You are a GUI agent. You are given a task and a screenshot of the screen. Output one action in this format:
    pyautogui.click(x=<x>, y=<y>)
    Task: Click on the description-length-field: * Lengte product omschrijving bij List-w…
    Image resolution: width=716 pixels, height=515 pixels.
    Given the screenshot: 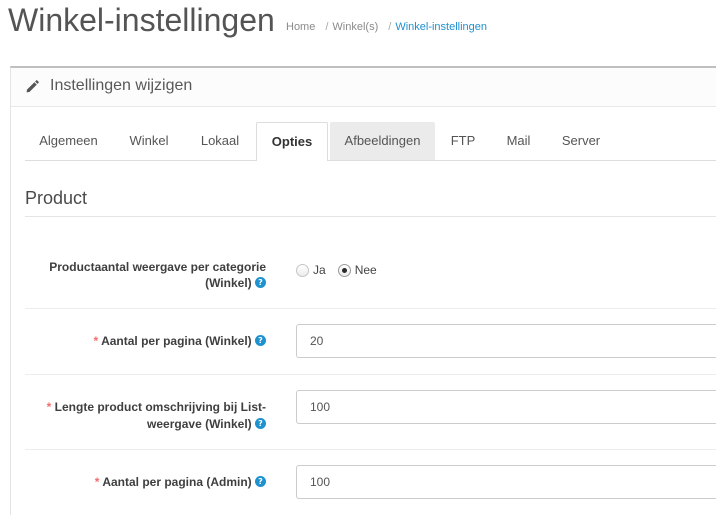 What is the action you would take?
    pyautogui.click(x=370, y=412)
    